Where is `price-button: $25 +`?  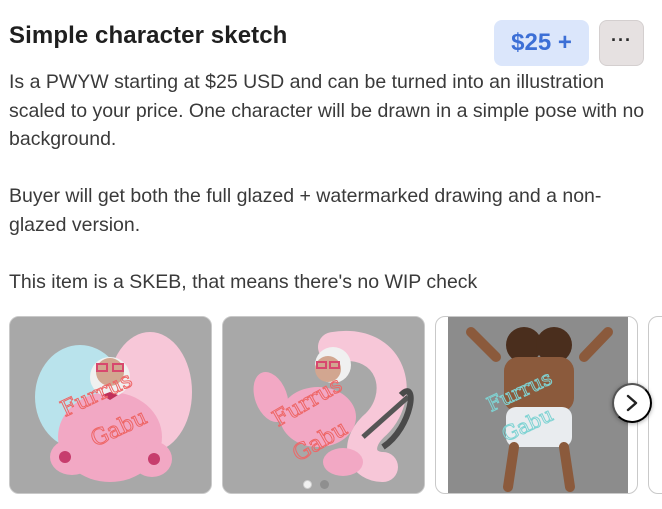
price-button: $25 + is located at coordinates (541, 43).